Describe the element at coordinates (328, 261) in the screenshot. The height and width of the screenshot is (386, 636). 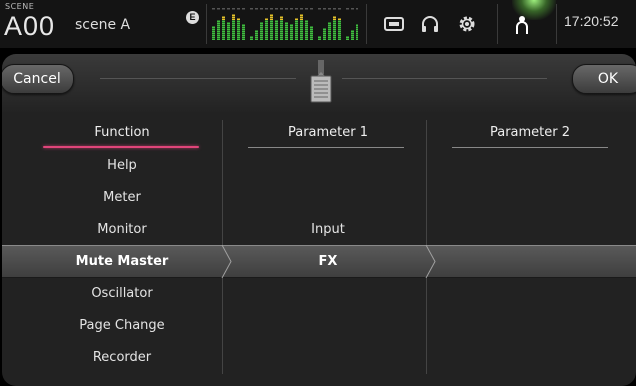
I see `selected-parameter-1: FX` at that location.